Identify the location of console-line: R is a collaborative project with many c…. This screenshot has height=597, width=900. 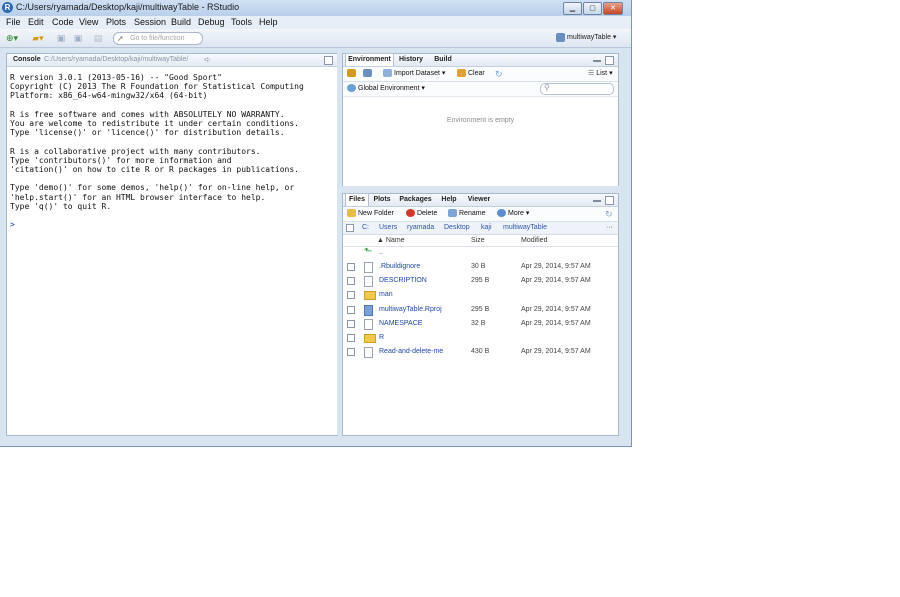
(135, 151).